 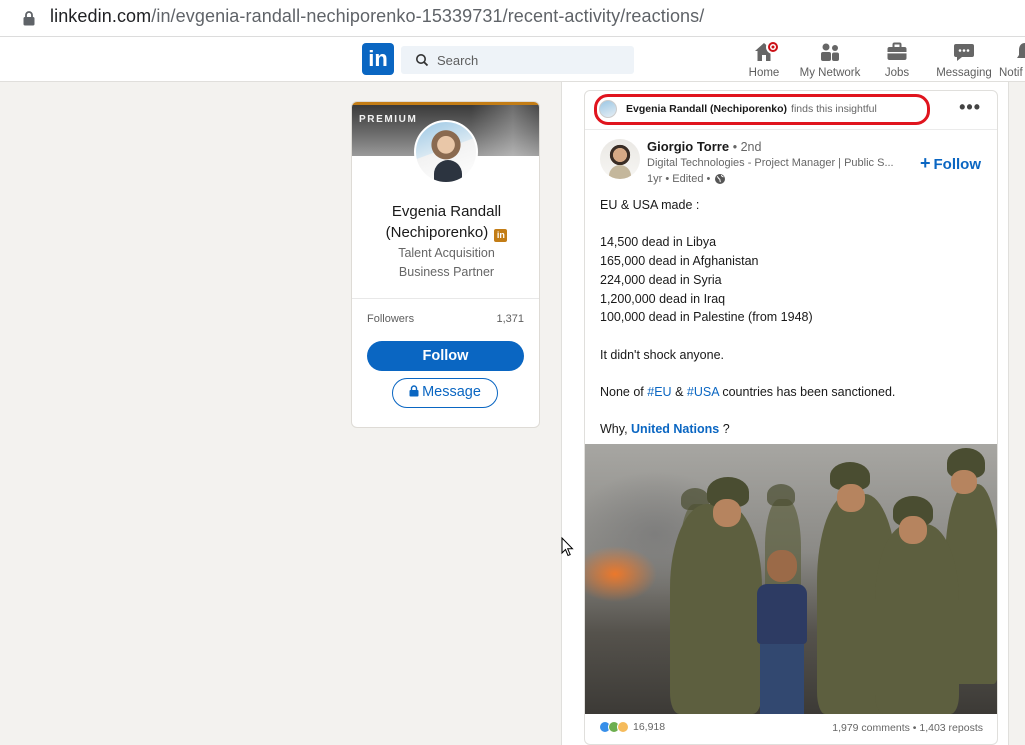 What do you see at coordinates (632, 727) in the screenshot?
I see `reactions-summary: 16,918` at bounding box center [632, 727].